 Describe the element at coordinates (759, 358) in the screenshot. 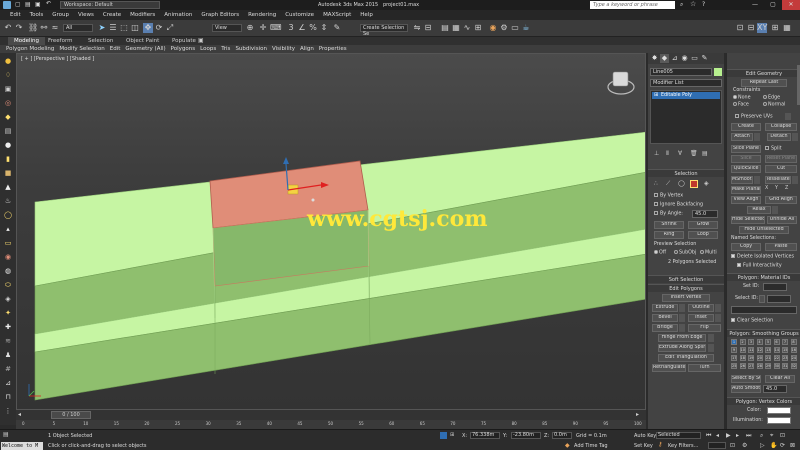

I see `smoothing-group-button: 20` at that location.